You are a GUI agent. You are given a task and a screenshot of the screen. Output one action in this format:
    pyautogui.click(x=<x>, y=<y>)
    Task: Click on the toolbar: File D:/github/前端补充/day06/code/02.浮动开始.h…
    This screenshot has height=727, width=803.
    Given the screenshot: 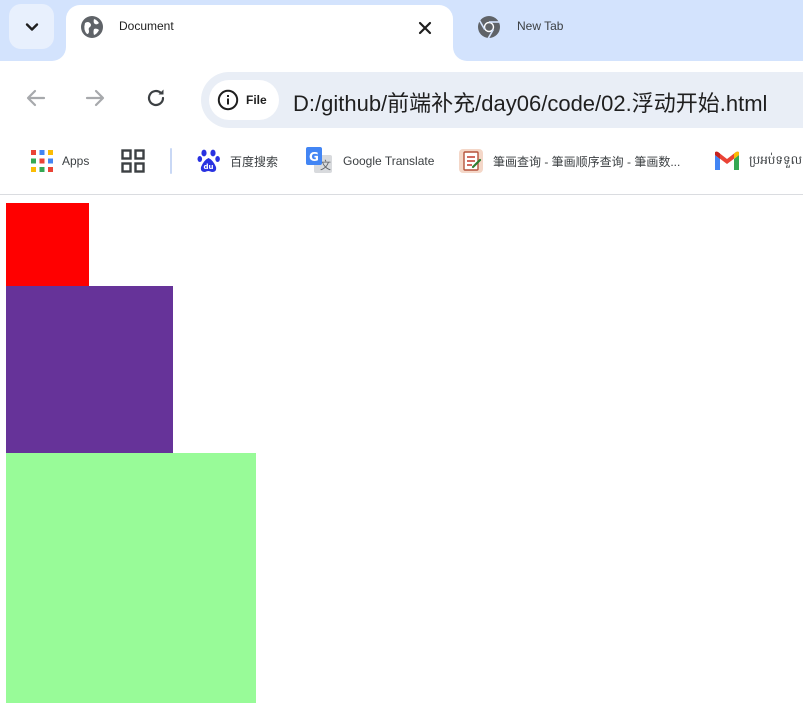 What is the action you would take?
    pyautogui.click(x=401, y=98)
    